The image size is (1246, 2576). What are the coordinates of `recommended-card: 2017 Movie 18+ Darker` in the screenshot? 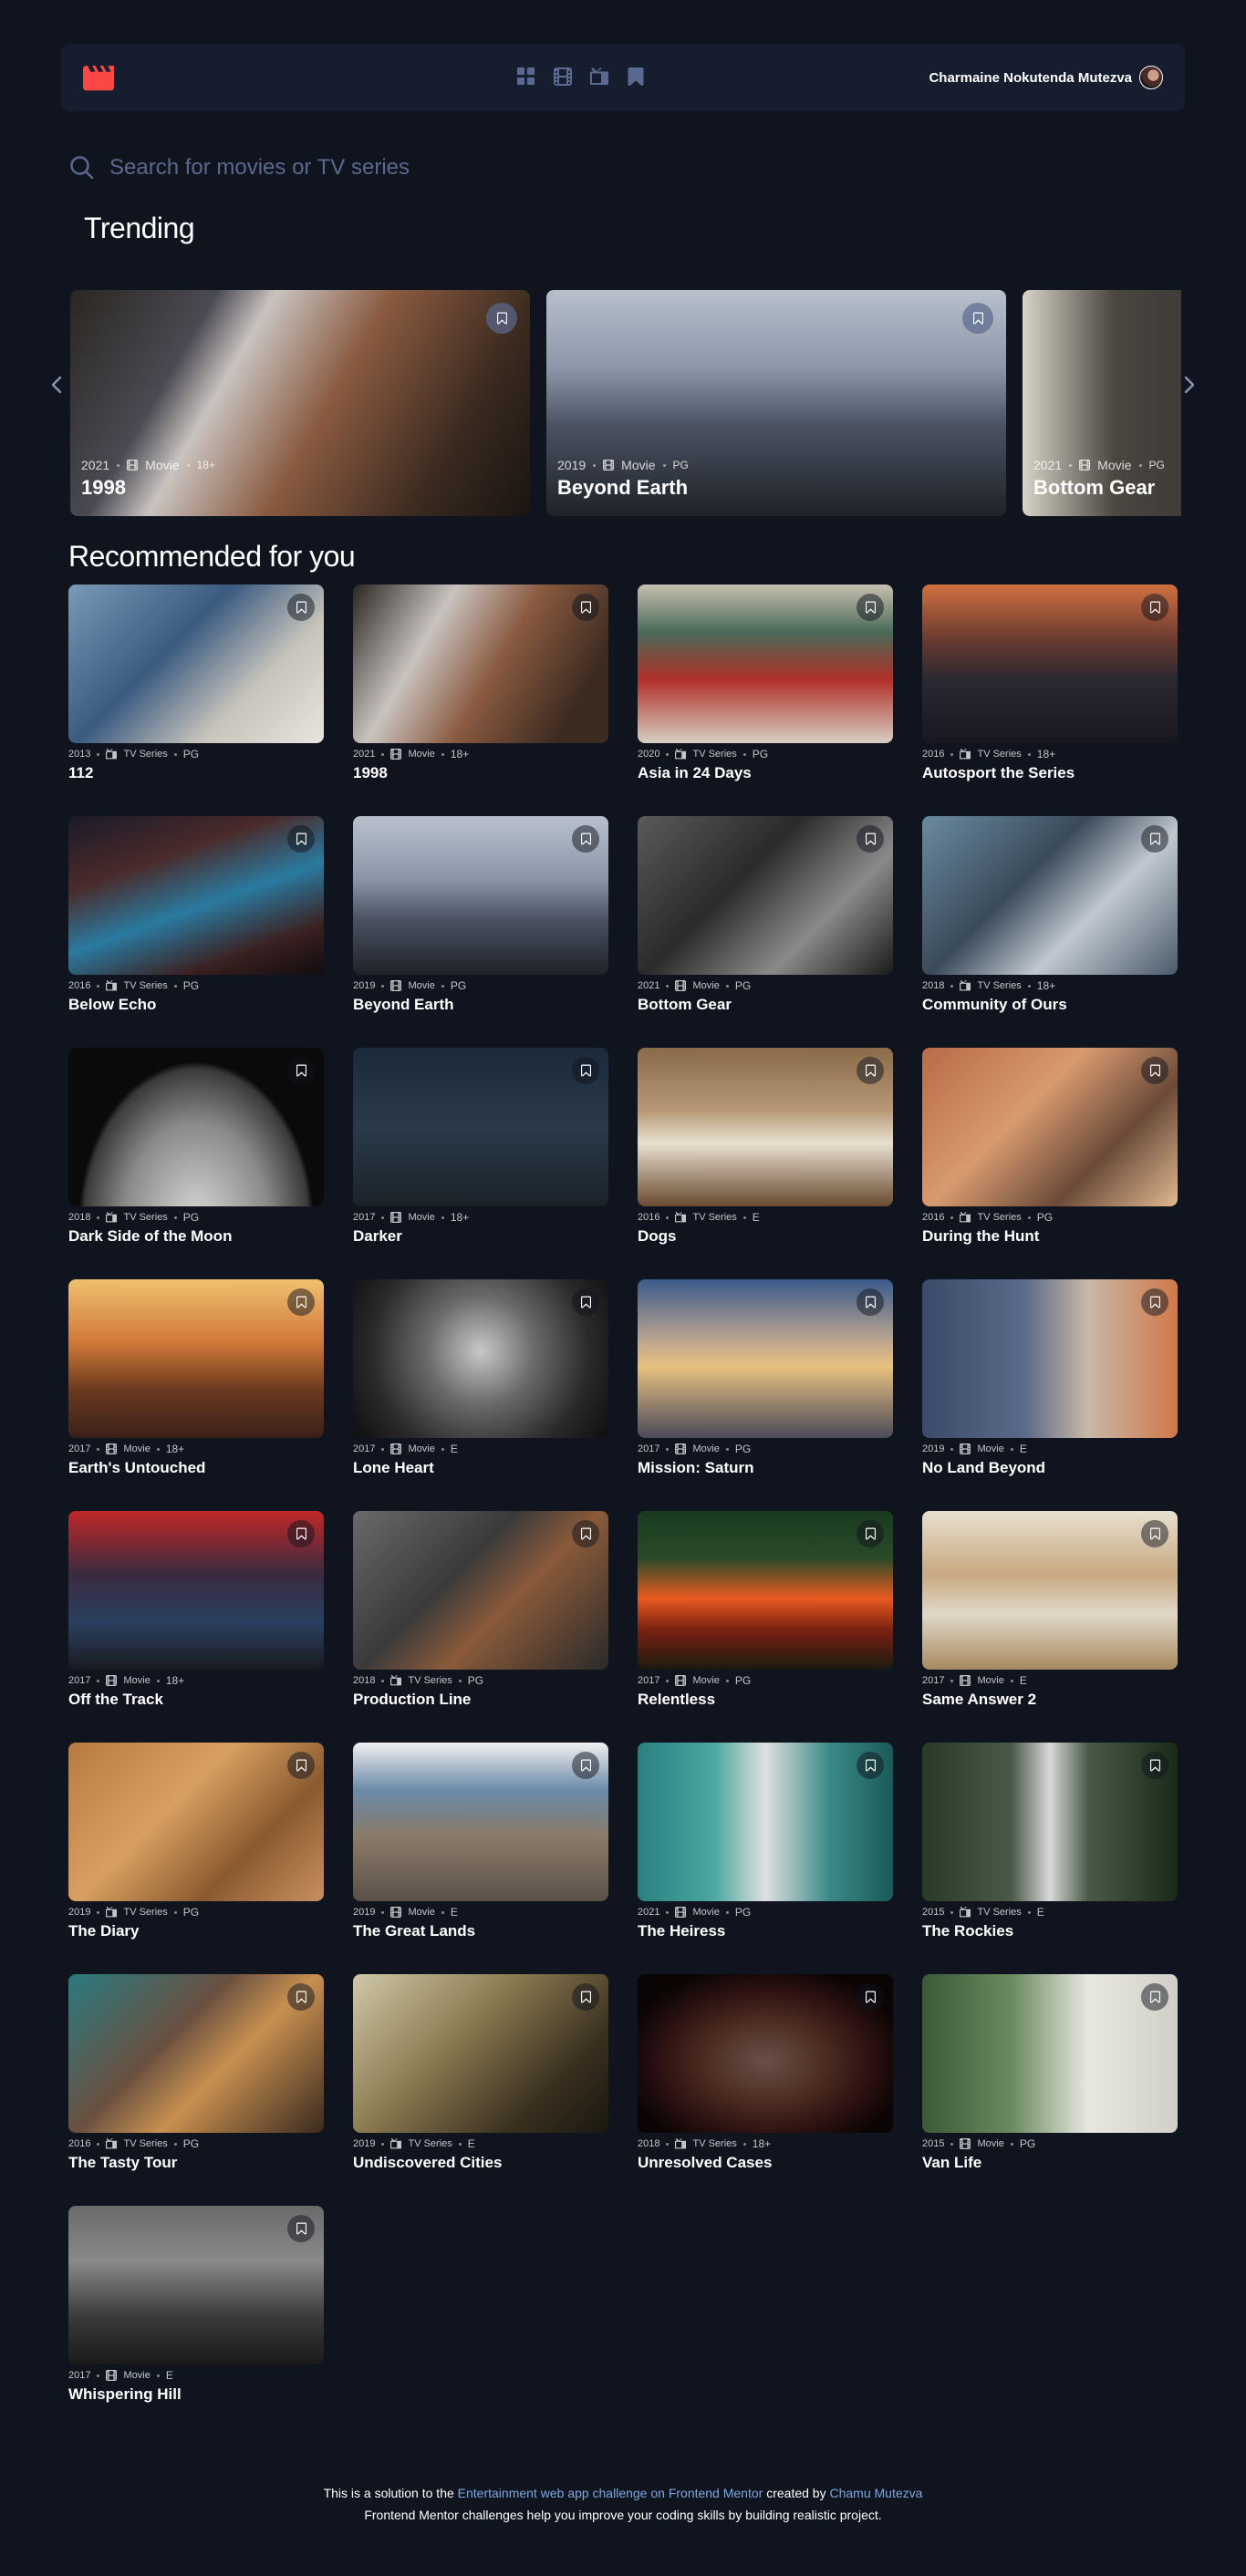 It's located at (480, 1147).